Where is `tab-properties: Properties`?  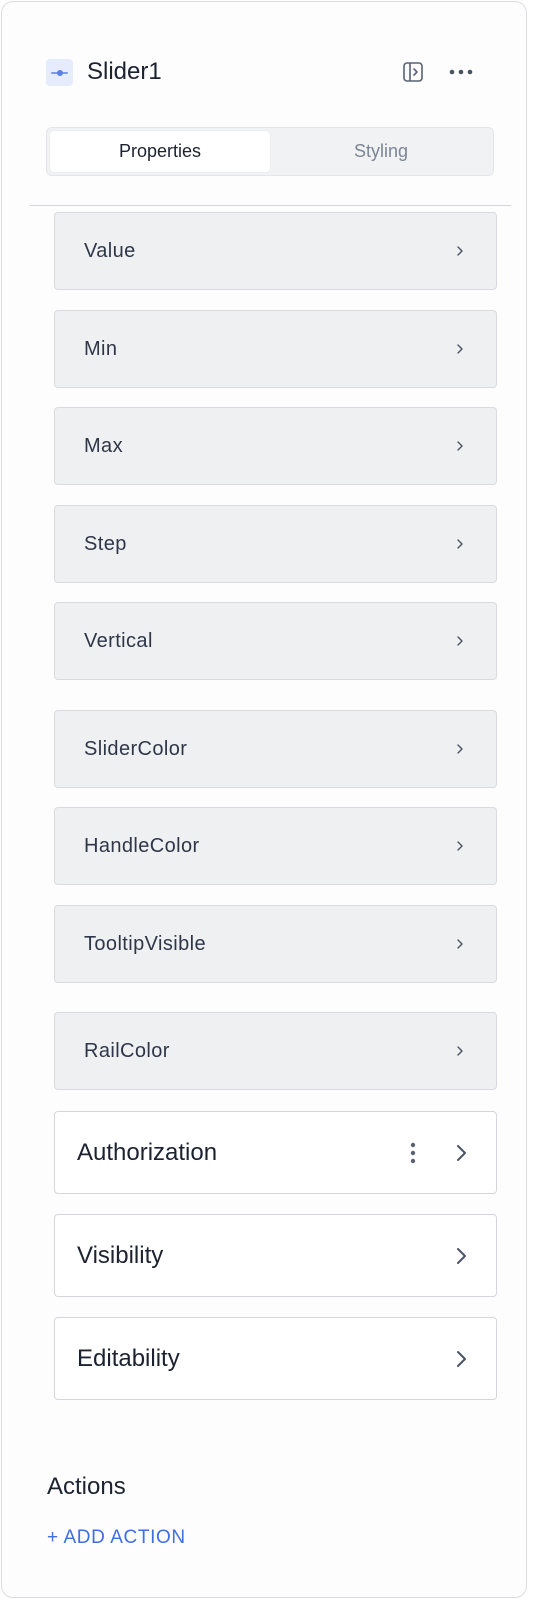
tab-properties: Properties is located at coordinates (160, 151).